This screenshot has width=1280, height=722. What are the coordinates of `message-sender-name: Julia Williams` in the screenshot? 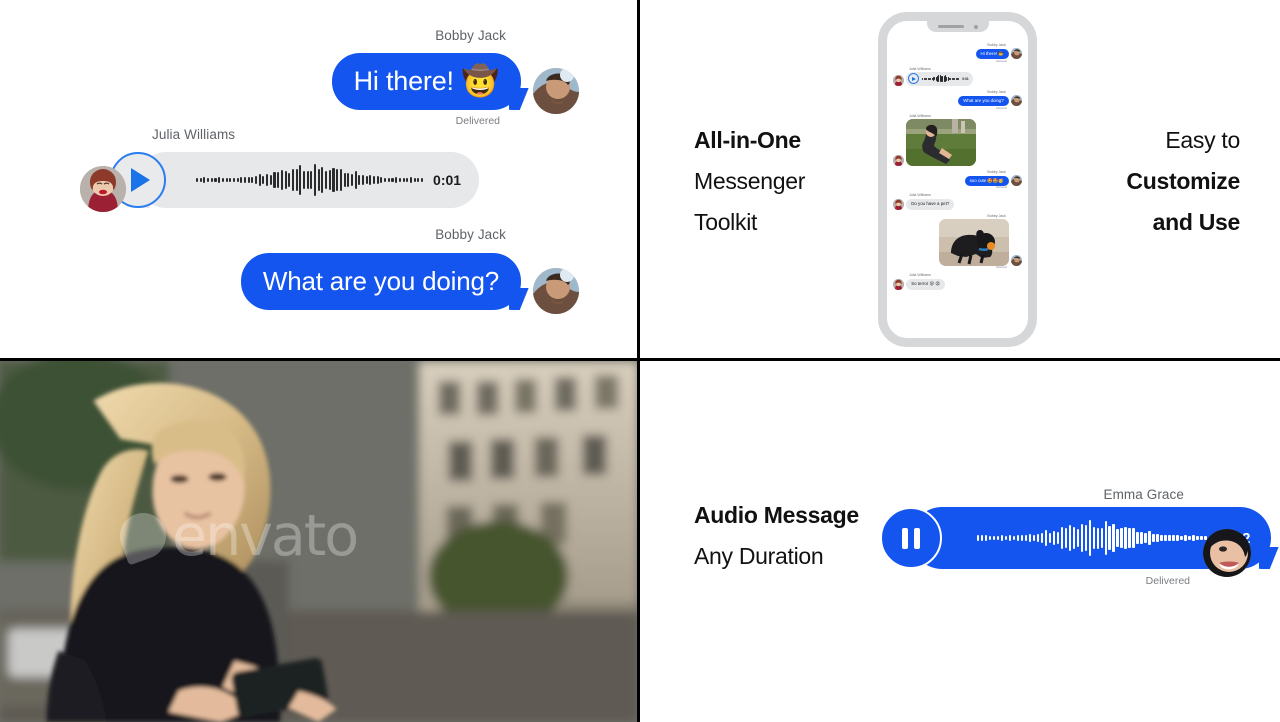 It's located at (194, 134).